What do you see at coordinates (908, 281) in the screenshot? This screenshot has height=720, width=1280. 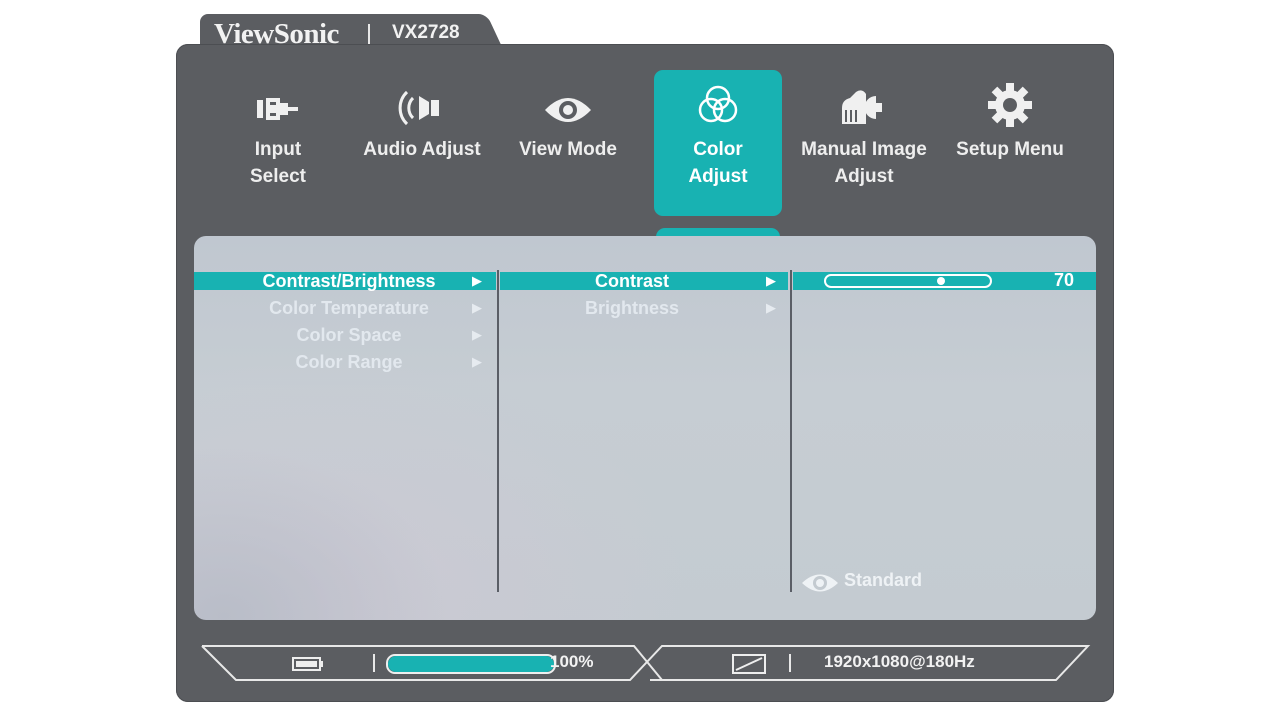 I see `contrast-slider` at bounding box center [908, 281].